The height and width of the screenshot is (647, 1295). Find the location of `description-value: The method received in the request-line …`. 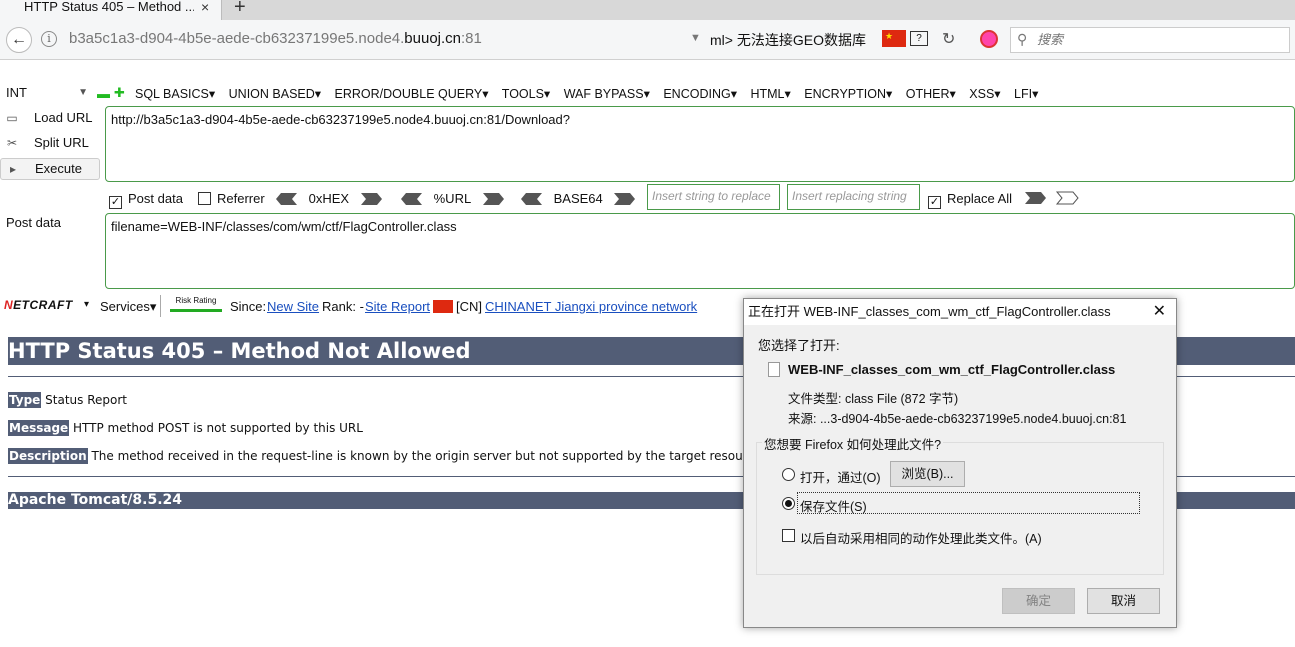

description-value: The method received in the request-line … is located at coordinates (428, 456).